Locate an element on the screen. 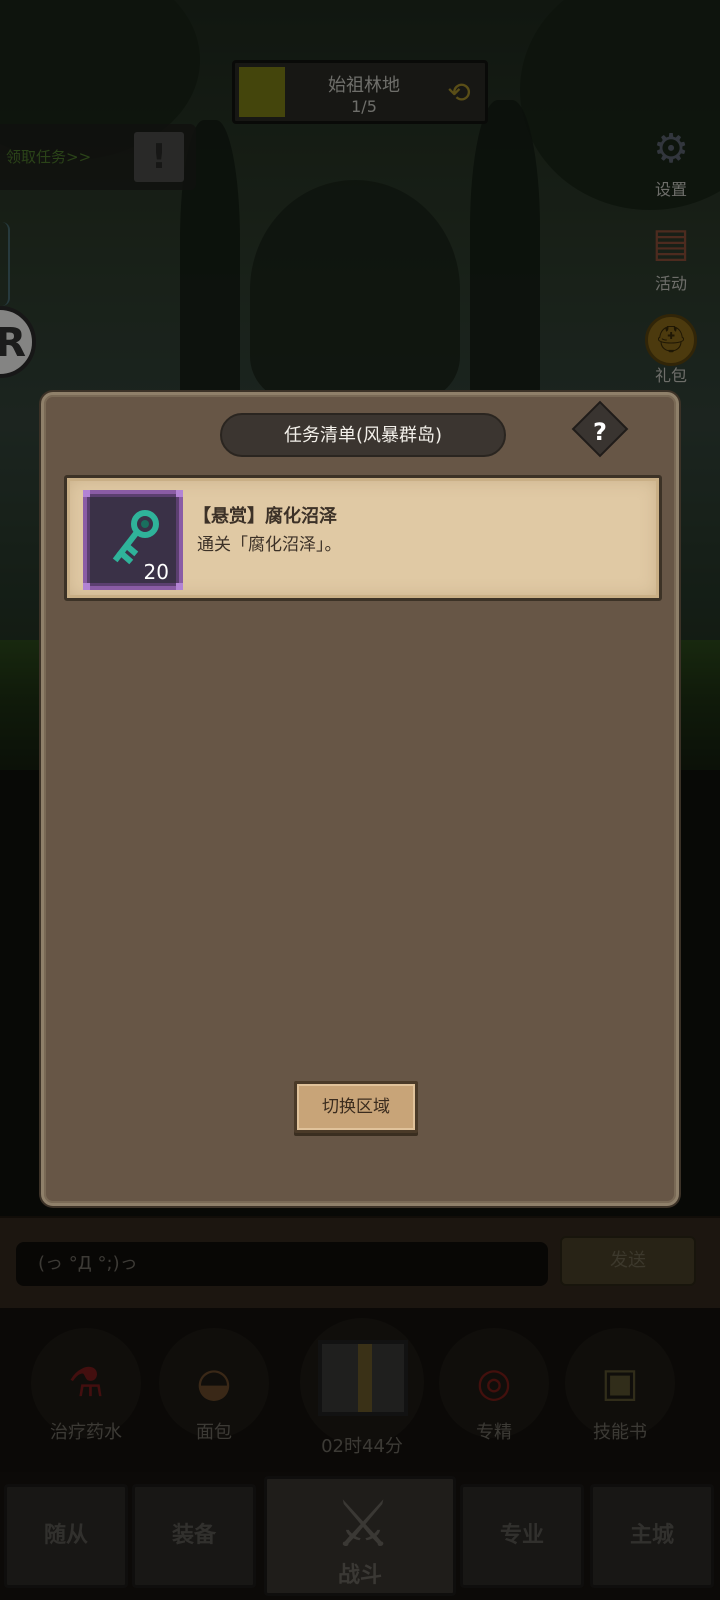 The width and height of the screenshot is (720, 1600). help-button: ? is located at coordinates (600, 429).